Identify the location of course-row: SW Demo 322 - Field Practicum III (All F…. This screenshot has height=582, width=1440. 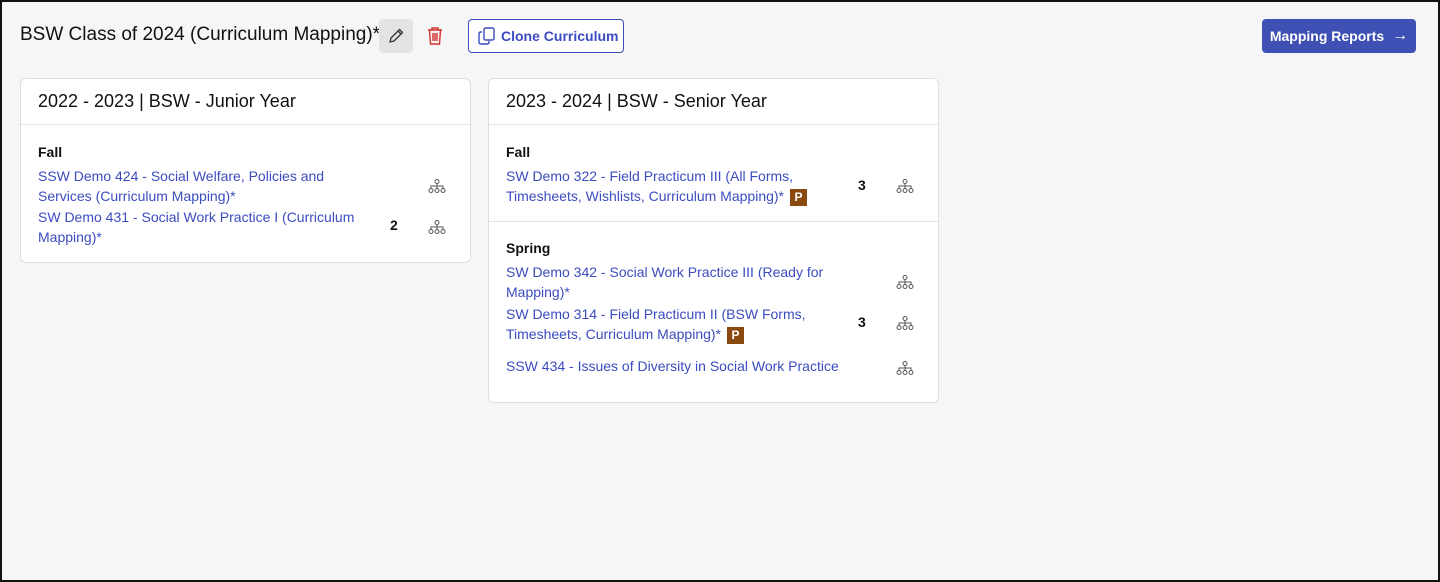
(713, 186).